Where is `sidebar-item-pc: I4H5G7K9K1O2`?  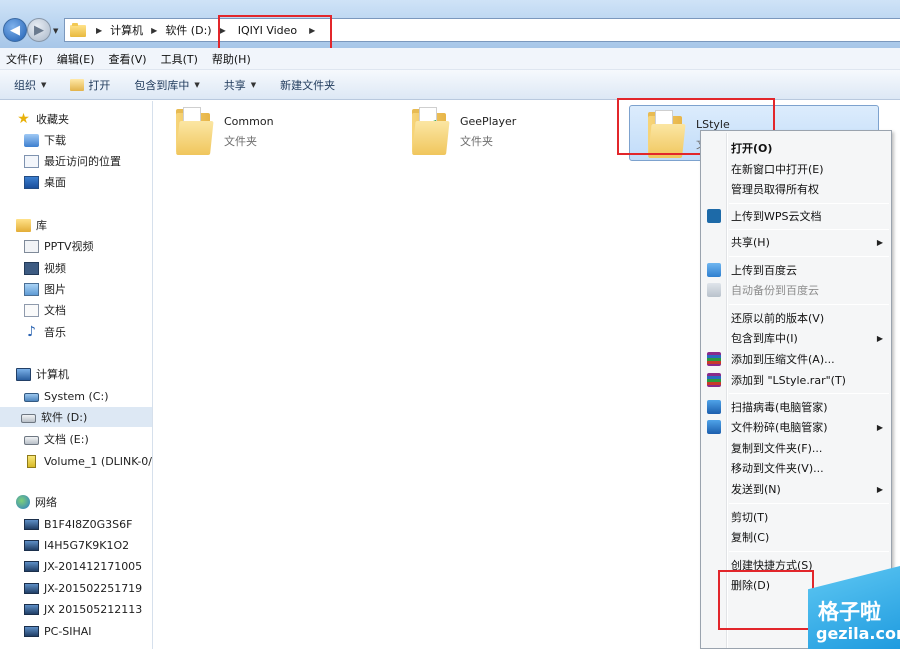
sidebar-item-pc: I4H5G7K9K1O2 is located at coordinates (76, 545).